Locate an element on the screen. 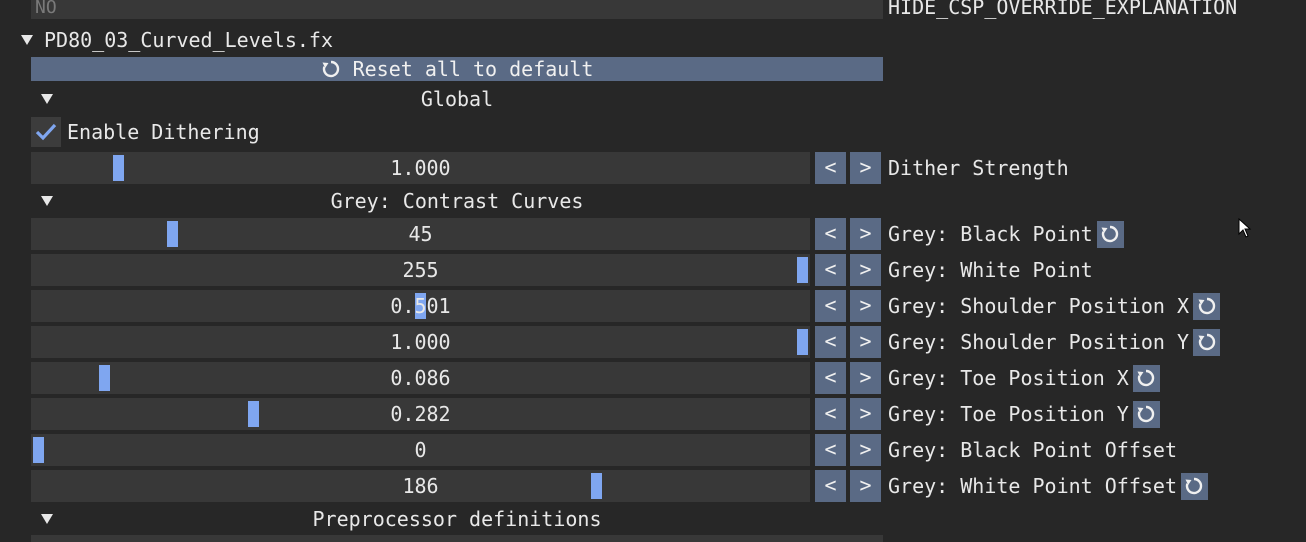 The image size is (1306, 542). enable-dithering-row: Enable Dithering is located at coordinates (145, 132).